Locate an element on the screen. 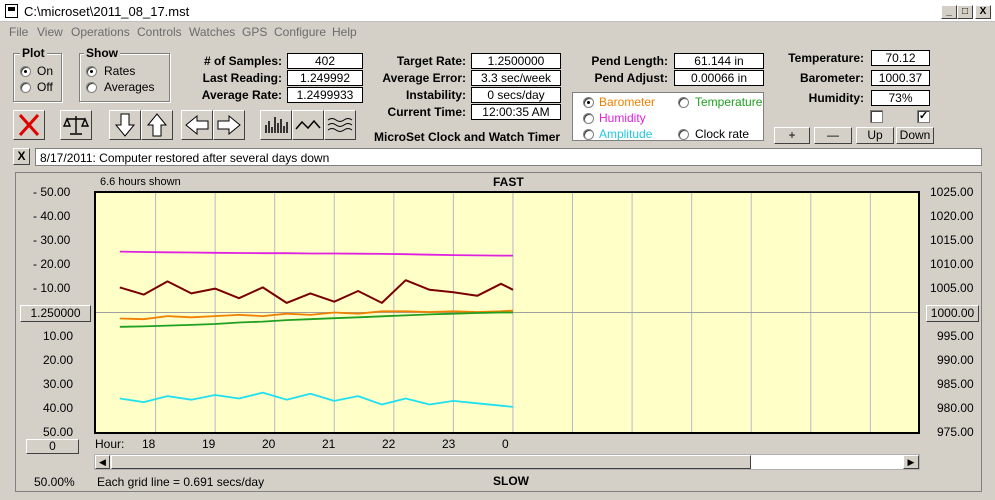 This screenshot has height=500, width=995. arrow-up-icon is located at coordinates (157, 125).